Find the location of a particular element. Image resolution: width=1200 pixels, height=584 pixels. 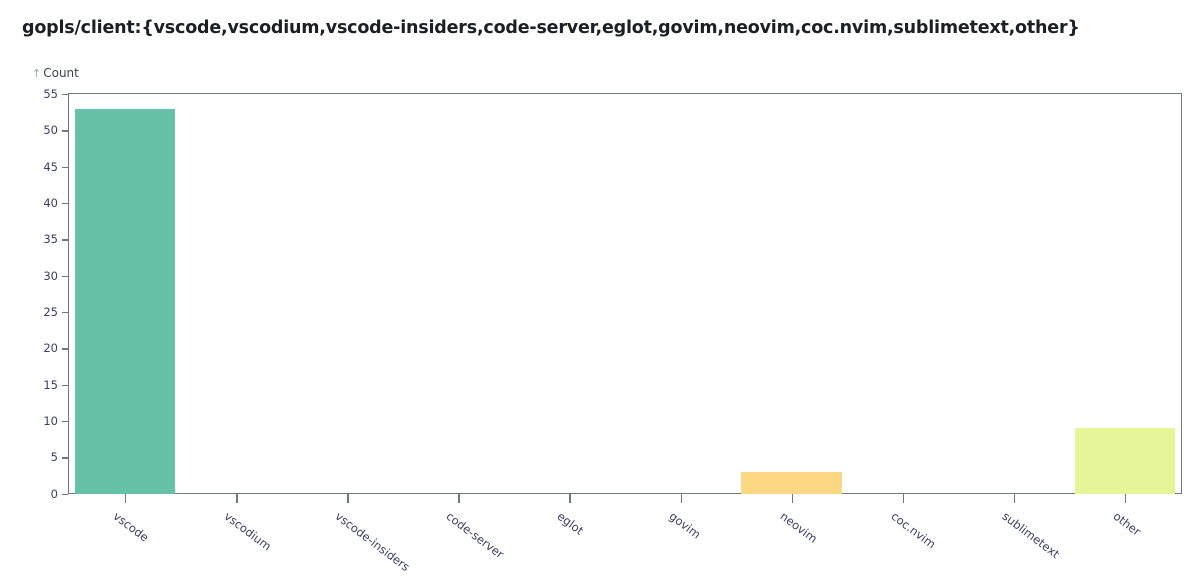

y-tick-label: 30 is located at coordinates (50, 275).